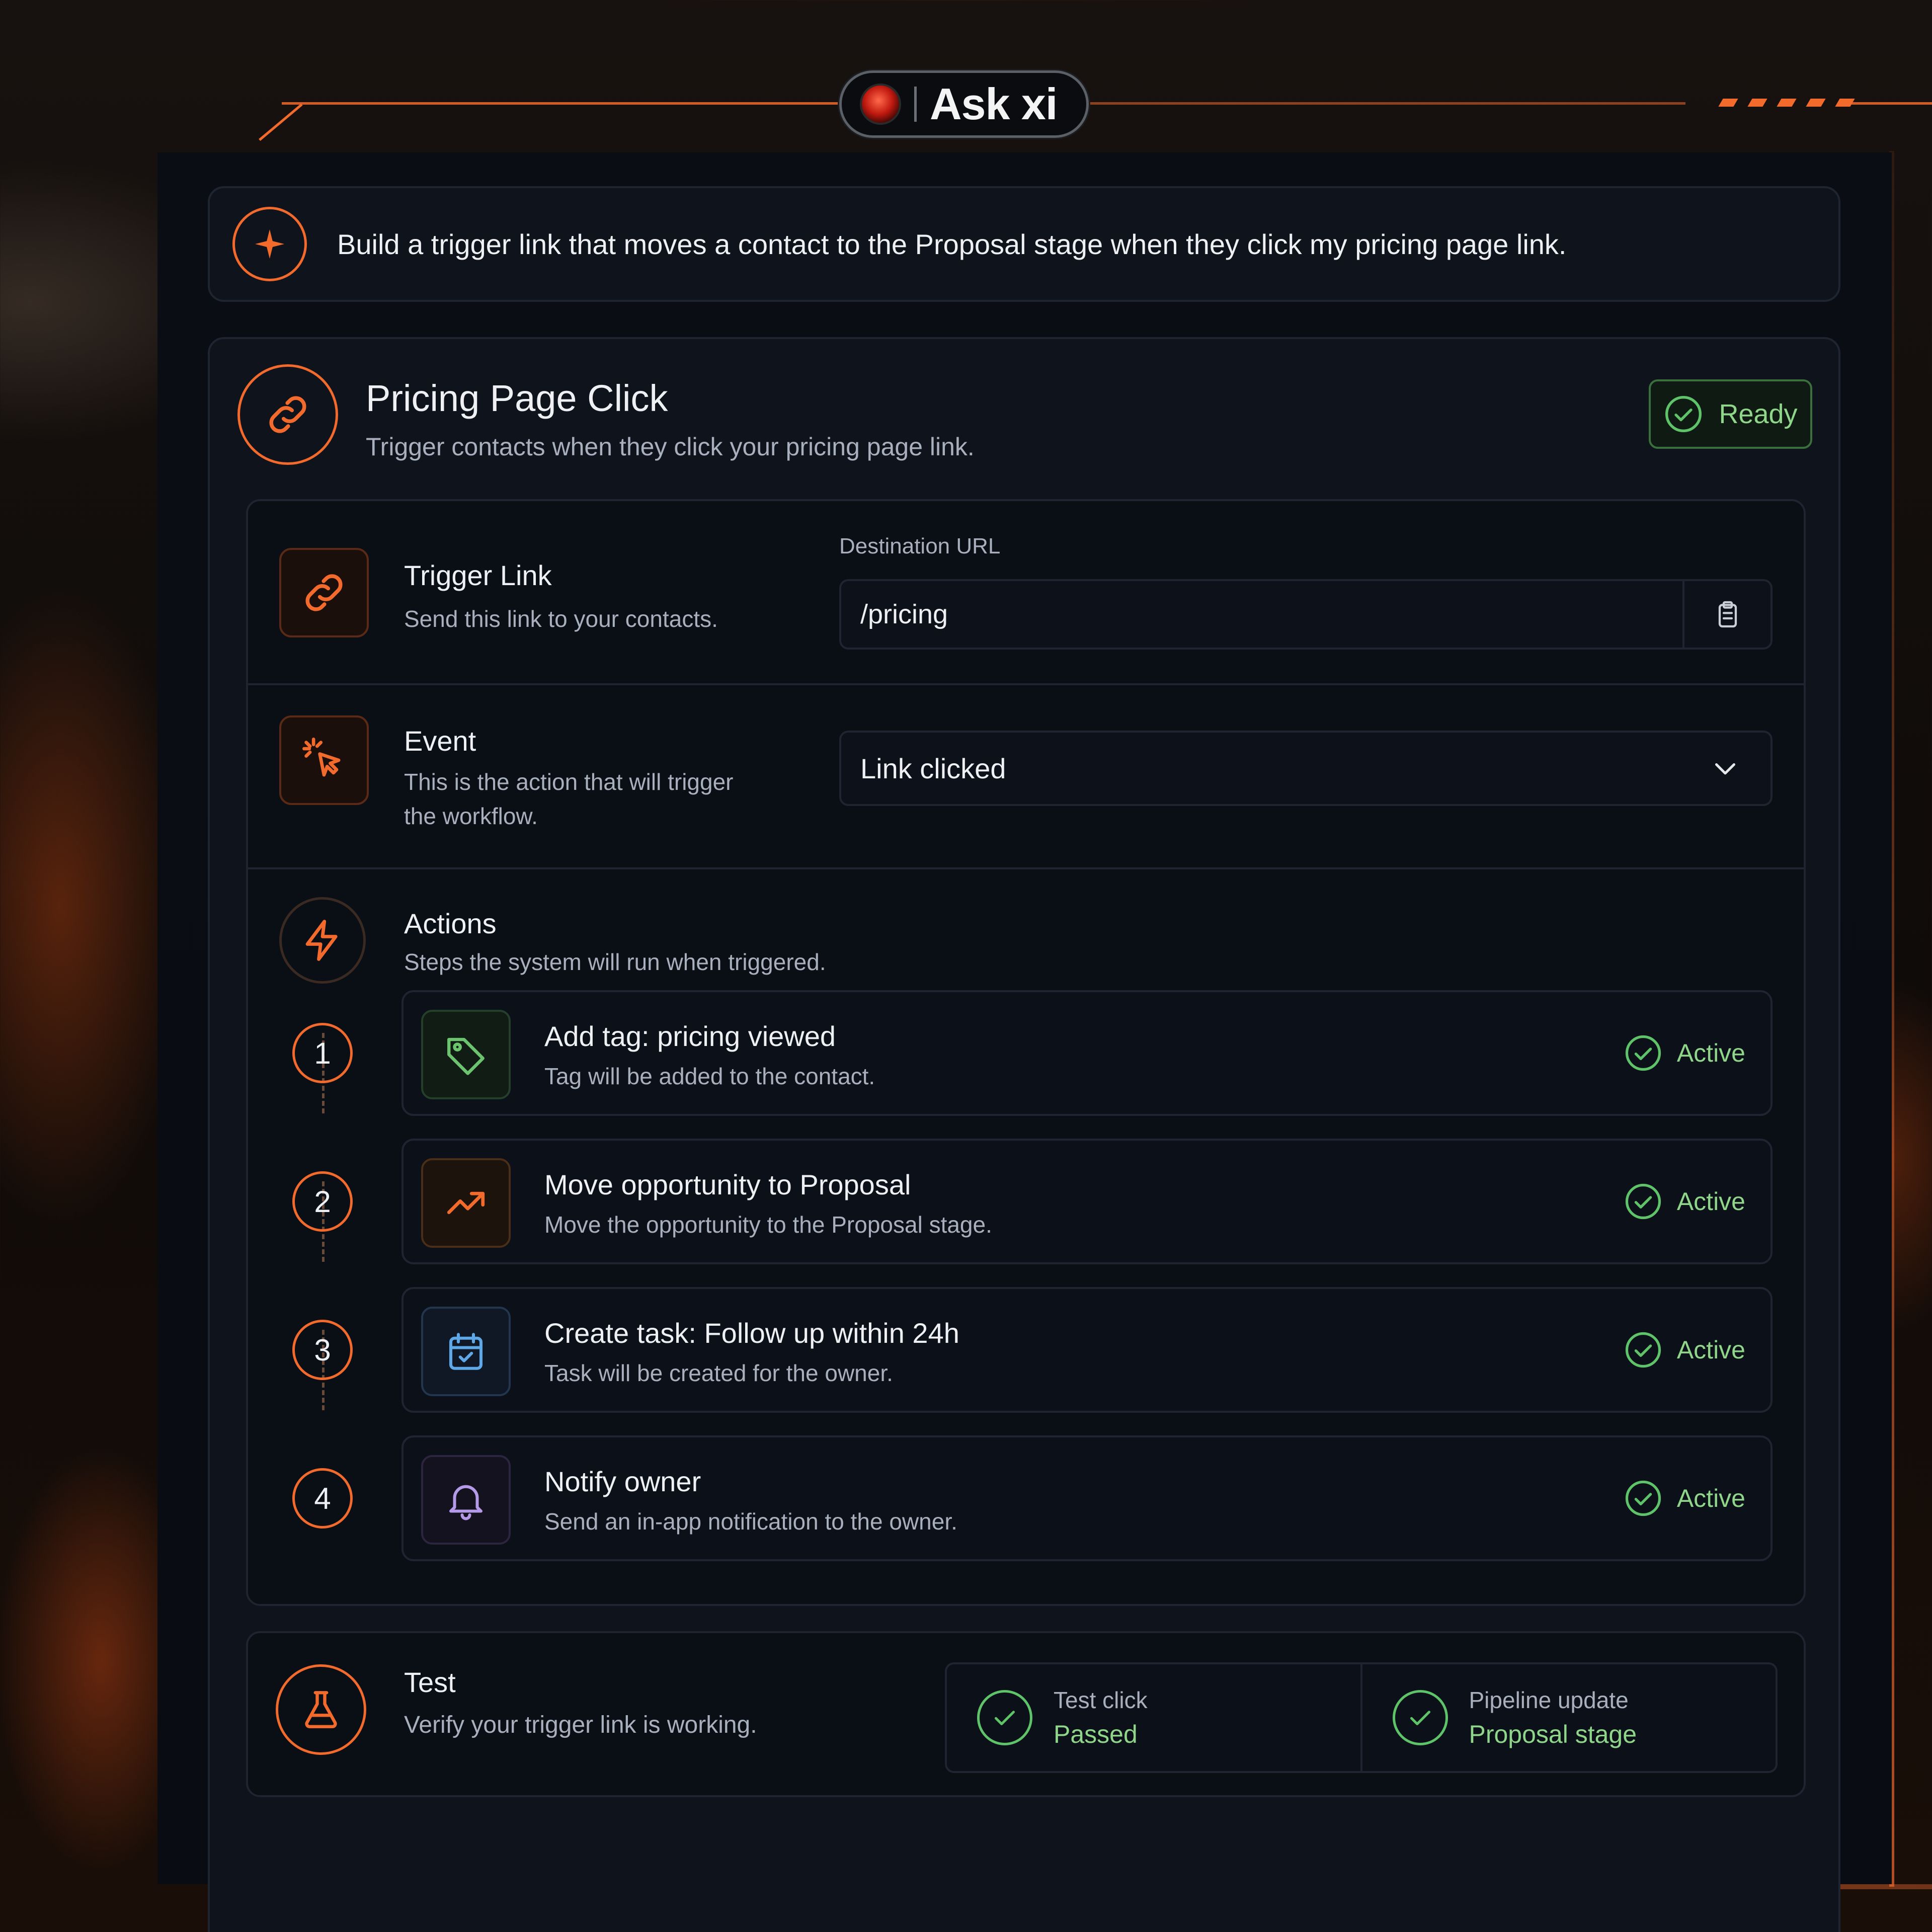  What do you see at coordinates (623, 1482) in the screenshot?
I see `action-title: Notify owner` at bounding box center [623, 1482].